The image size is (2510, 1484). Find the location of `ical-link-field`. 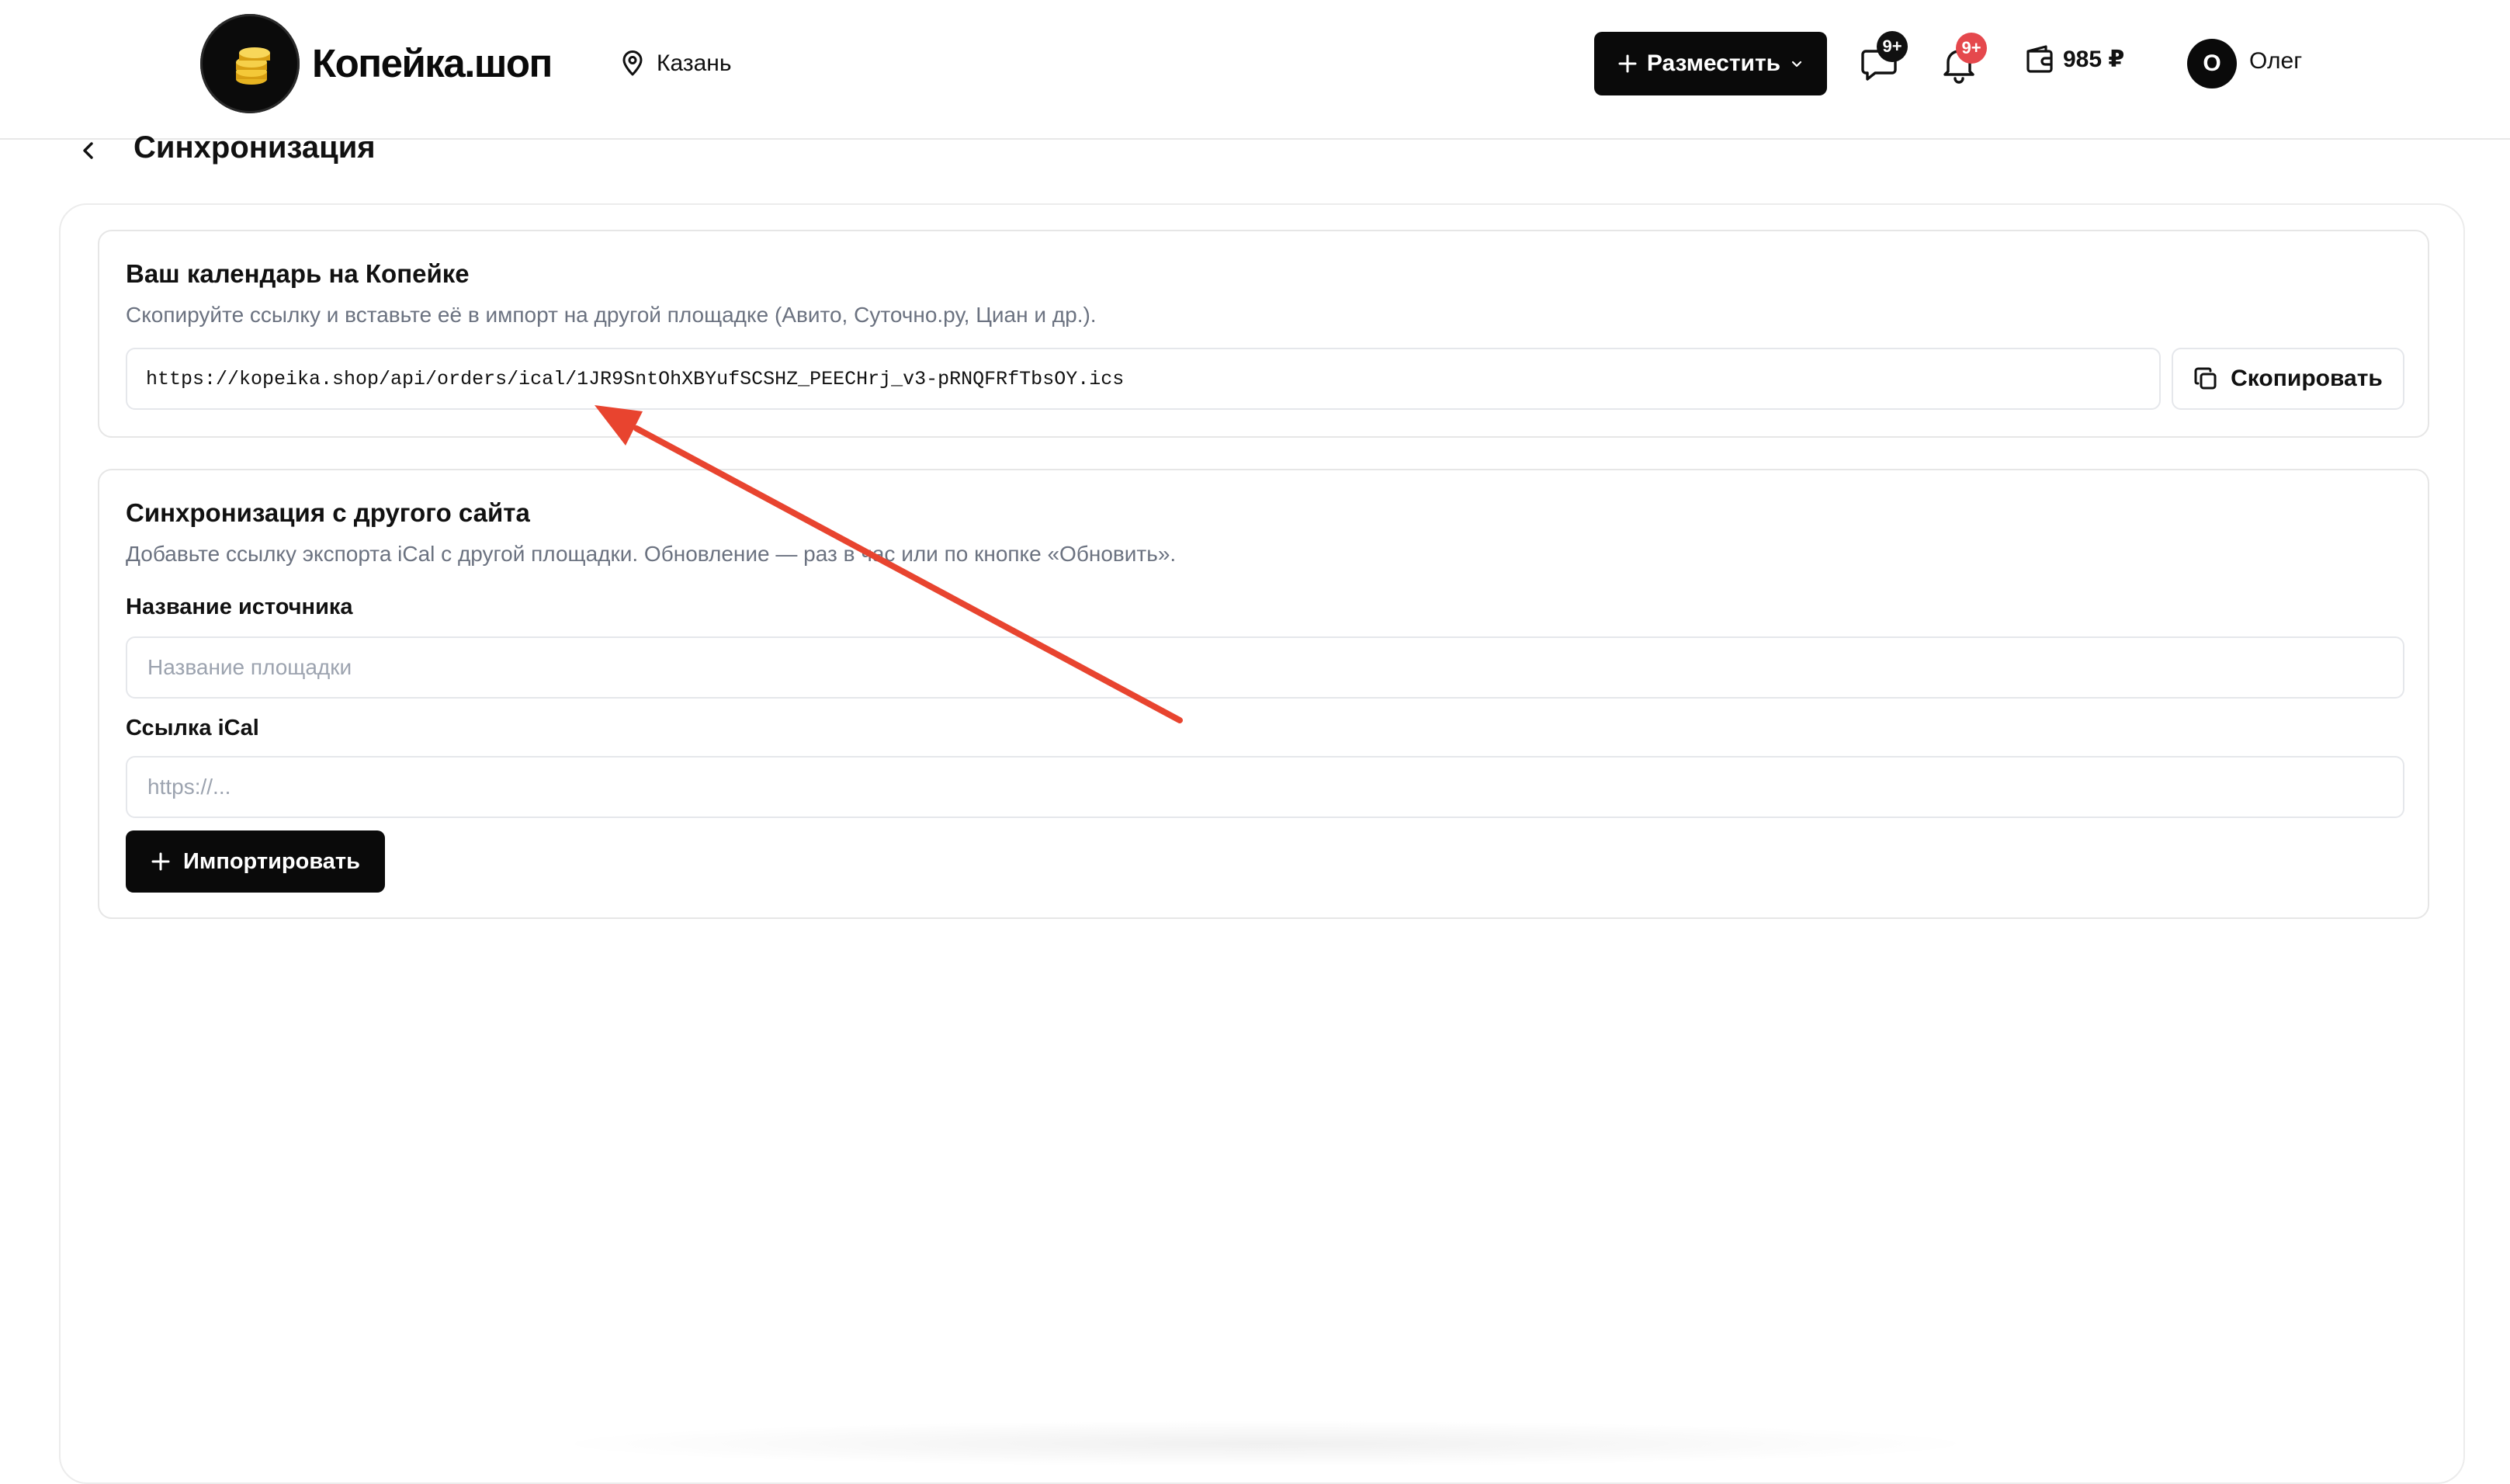

ical-link-field is located at coordinates (1265, 787).